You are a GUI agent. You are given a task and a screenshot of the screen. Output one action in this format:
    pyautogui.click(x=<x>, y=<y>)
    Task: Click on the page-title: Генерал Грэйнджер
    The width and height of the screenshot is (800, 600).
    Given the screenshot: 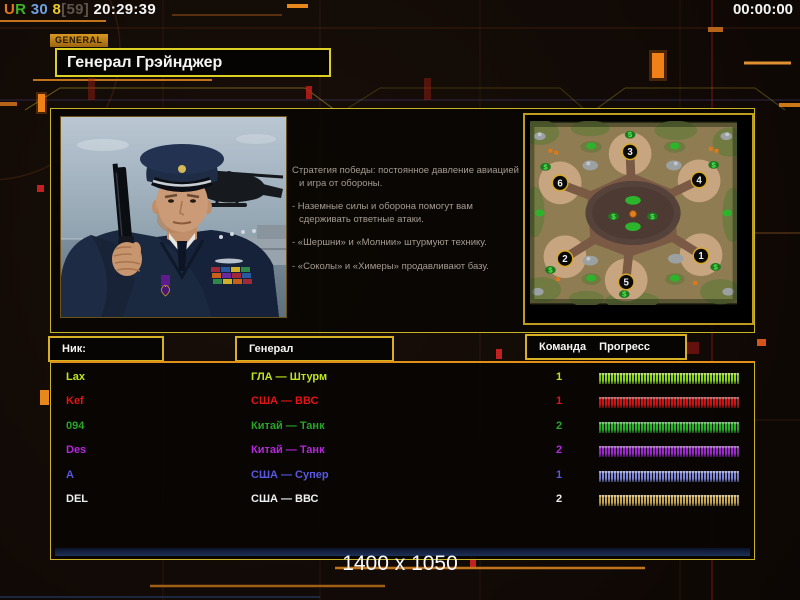 What is the action you would take?
    pyautogui.click(x=193, y=62)
    